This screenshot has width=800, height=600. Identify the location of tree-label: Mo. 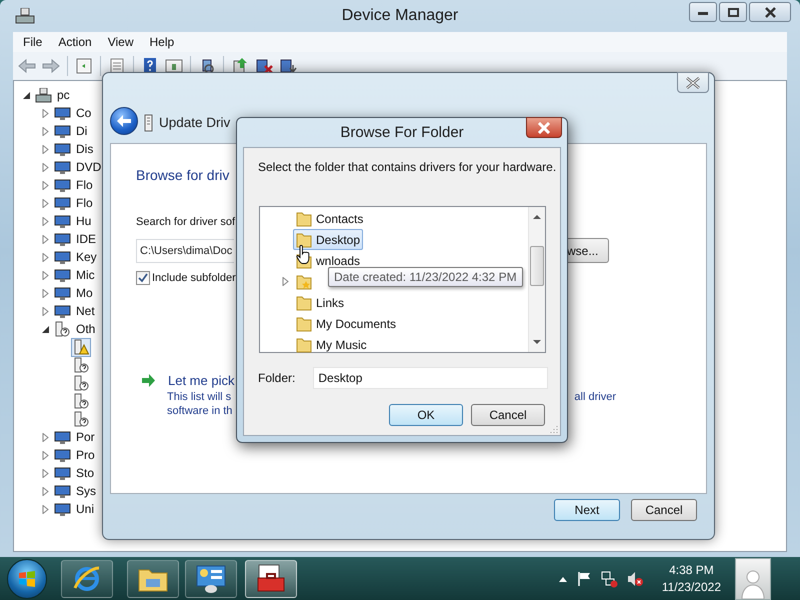
(84, 293).